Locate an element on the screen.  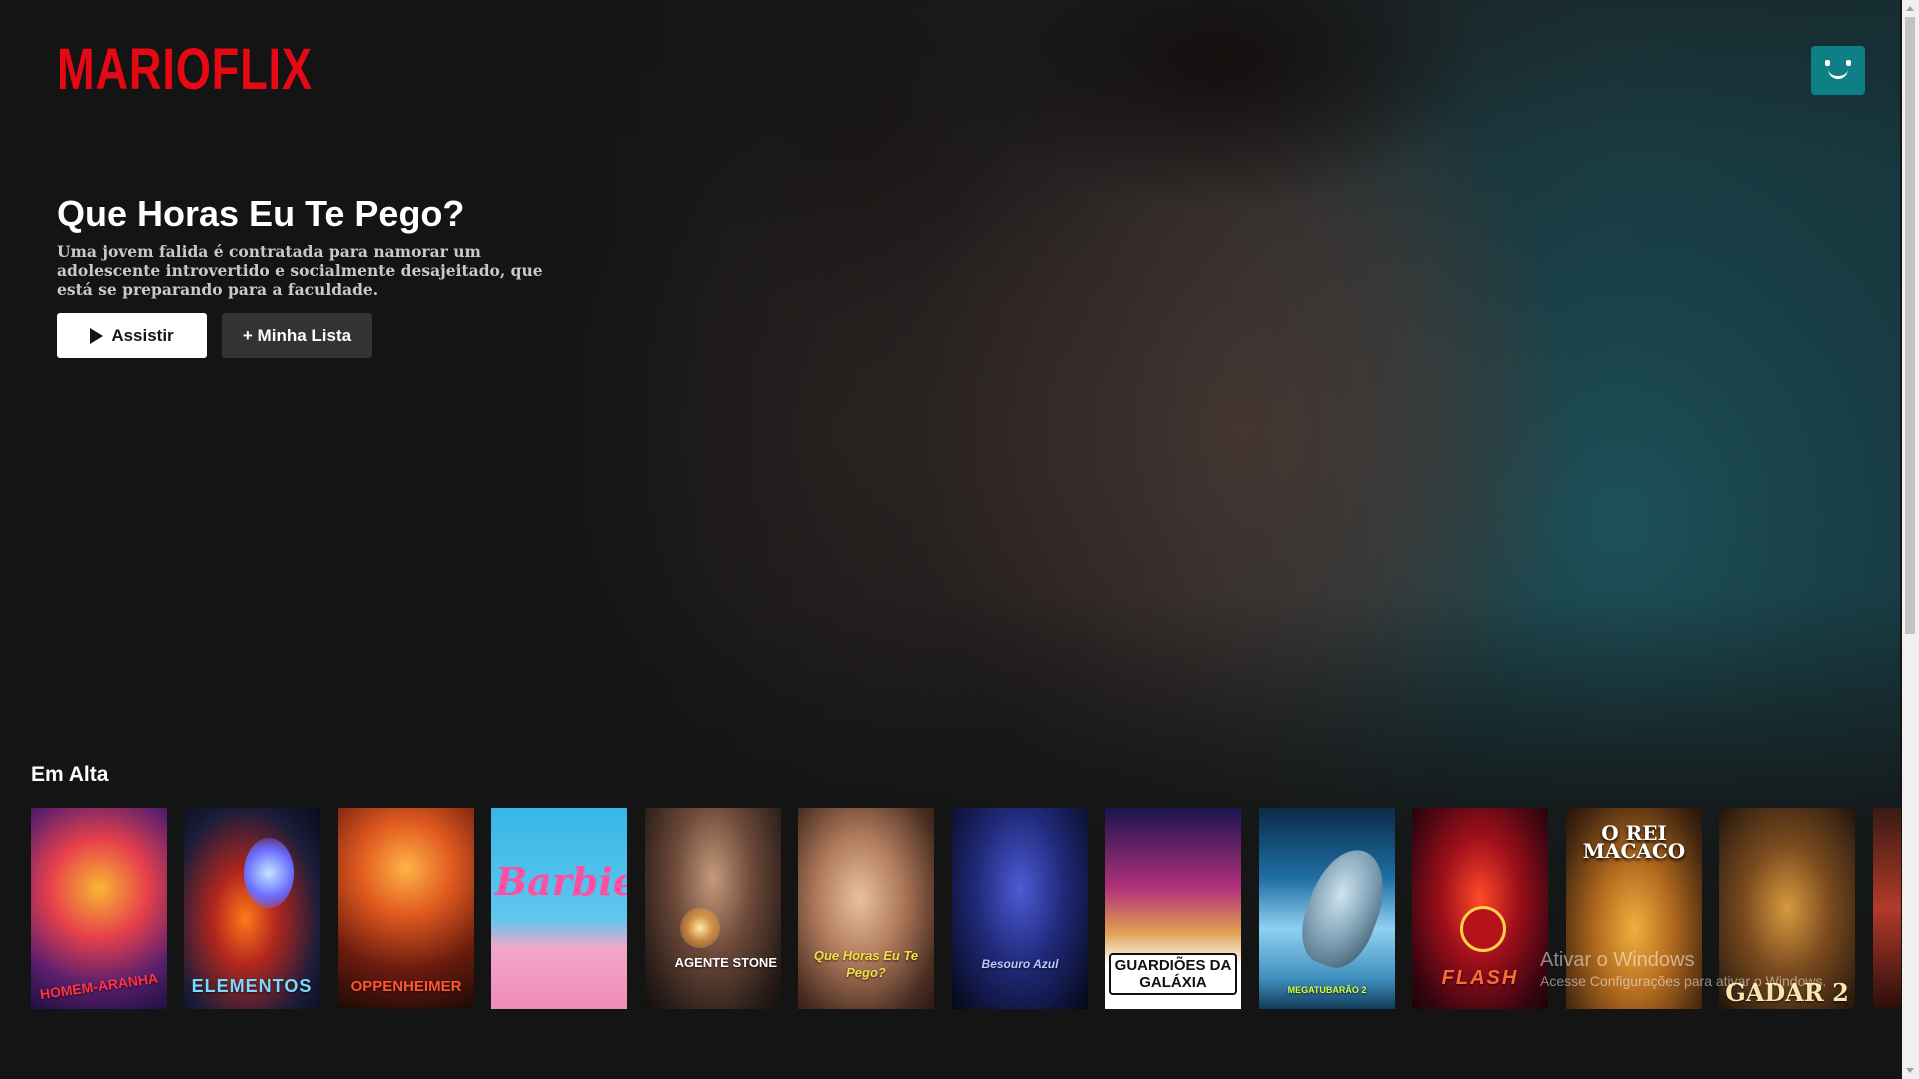
my-list-button-label: + Minha Lista is located at coordinates (297, 335).